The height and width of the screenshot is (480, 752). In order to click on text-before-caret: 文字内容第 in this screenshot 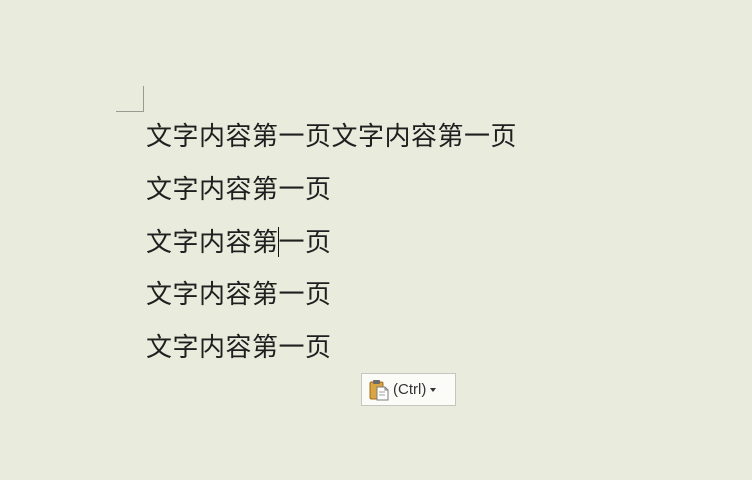, I will do `click(212, 243)`.